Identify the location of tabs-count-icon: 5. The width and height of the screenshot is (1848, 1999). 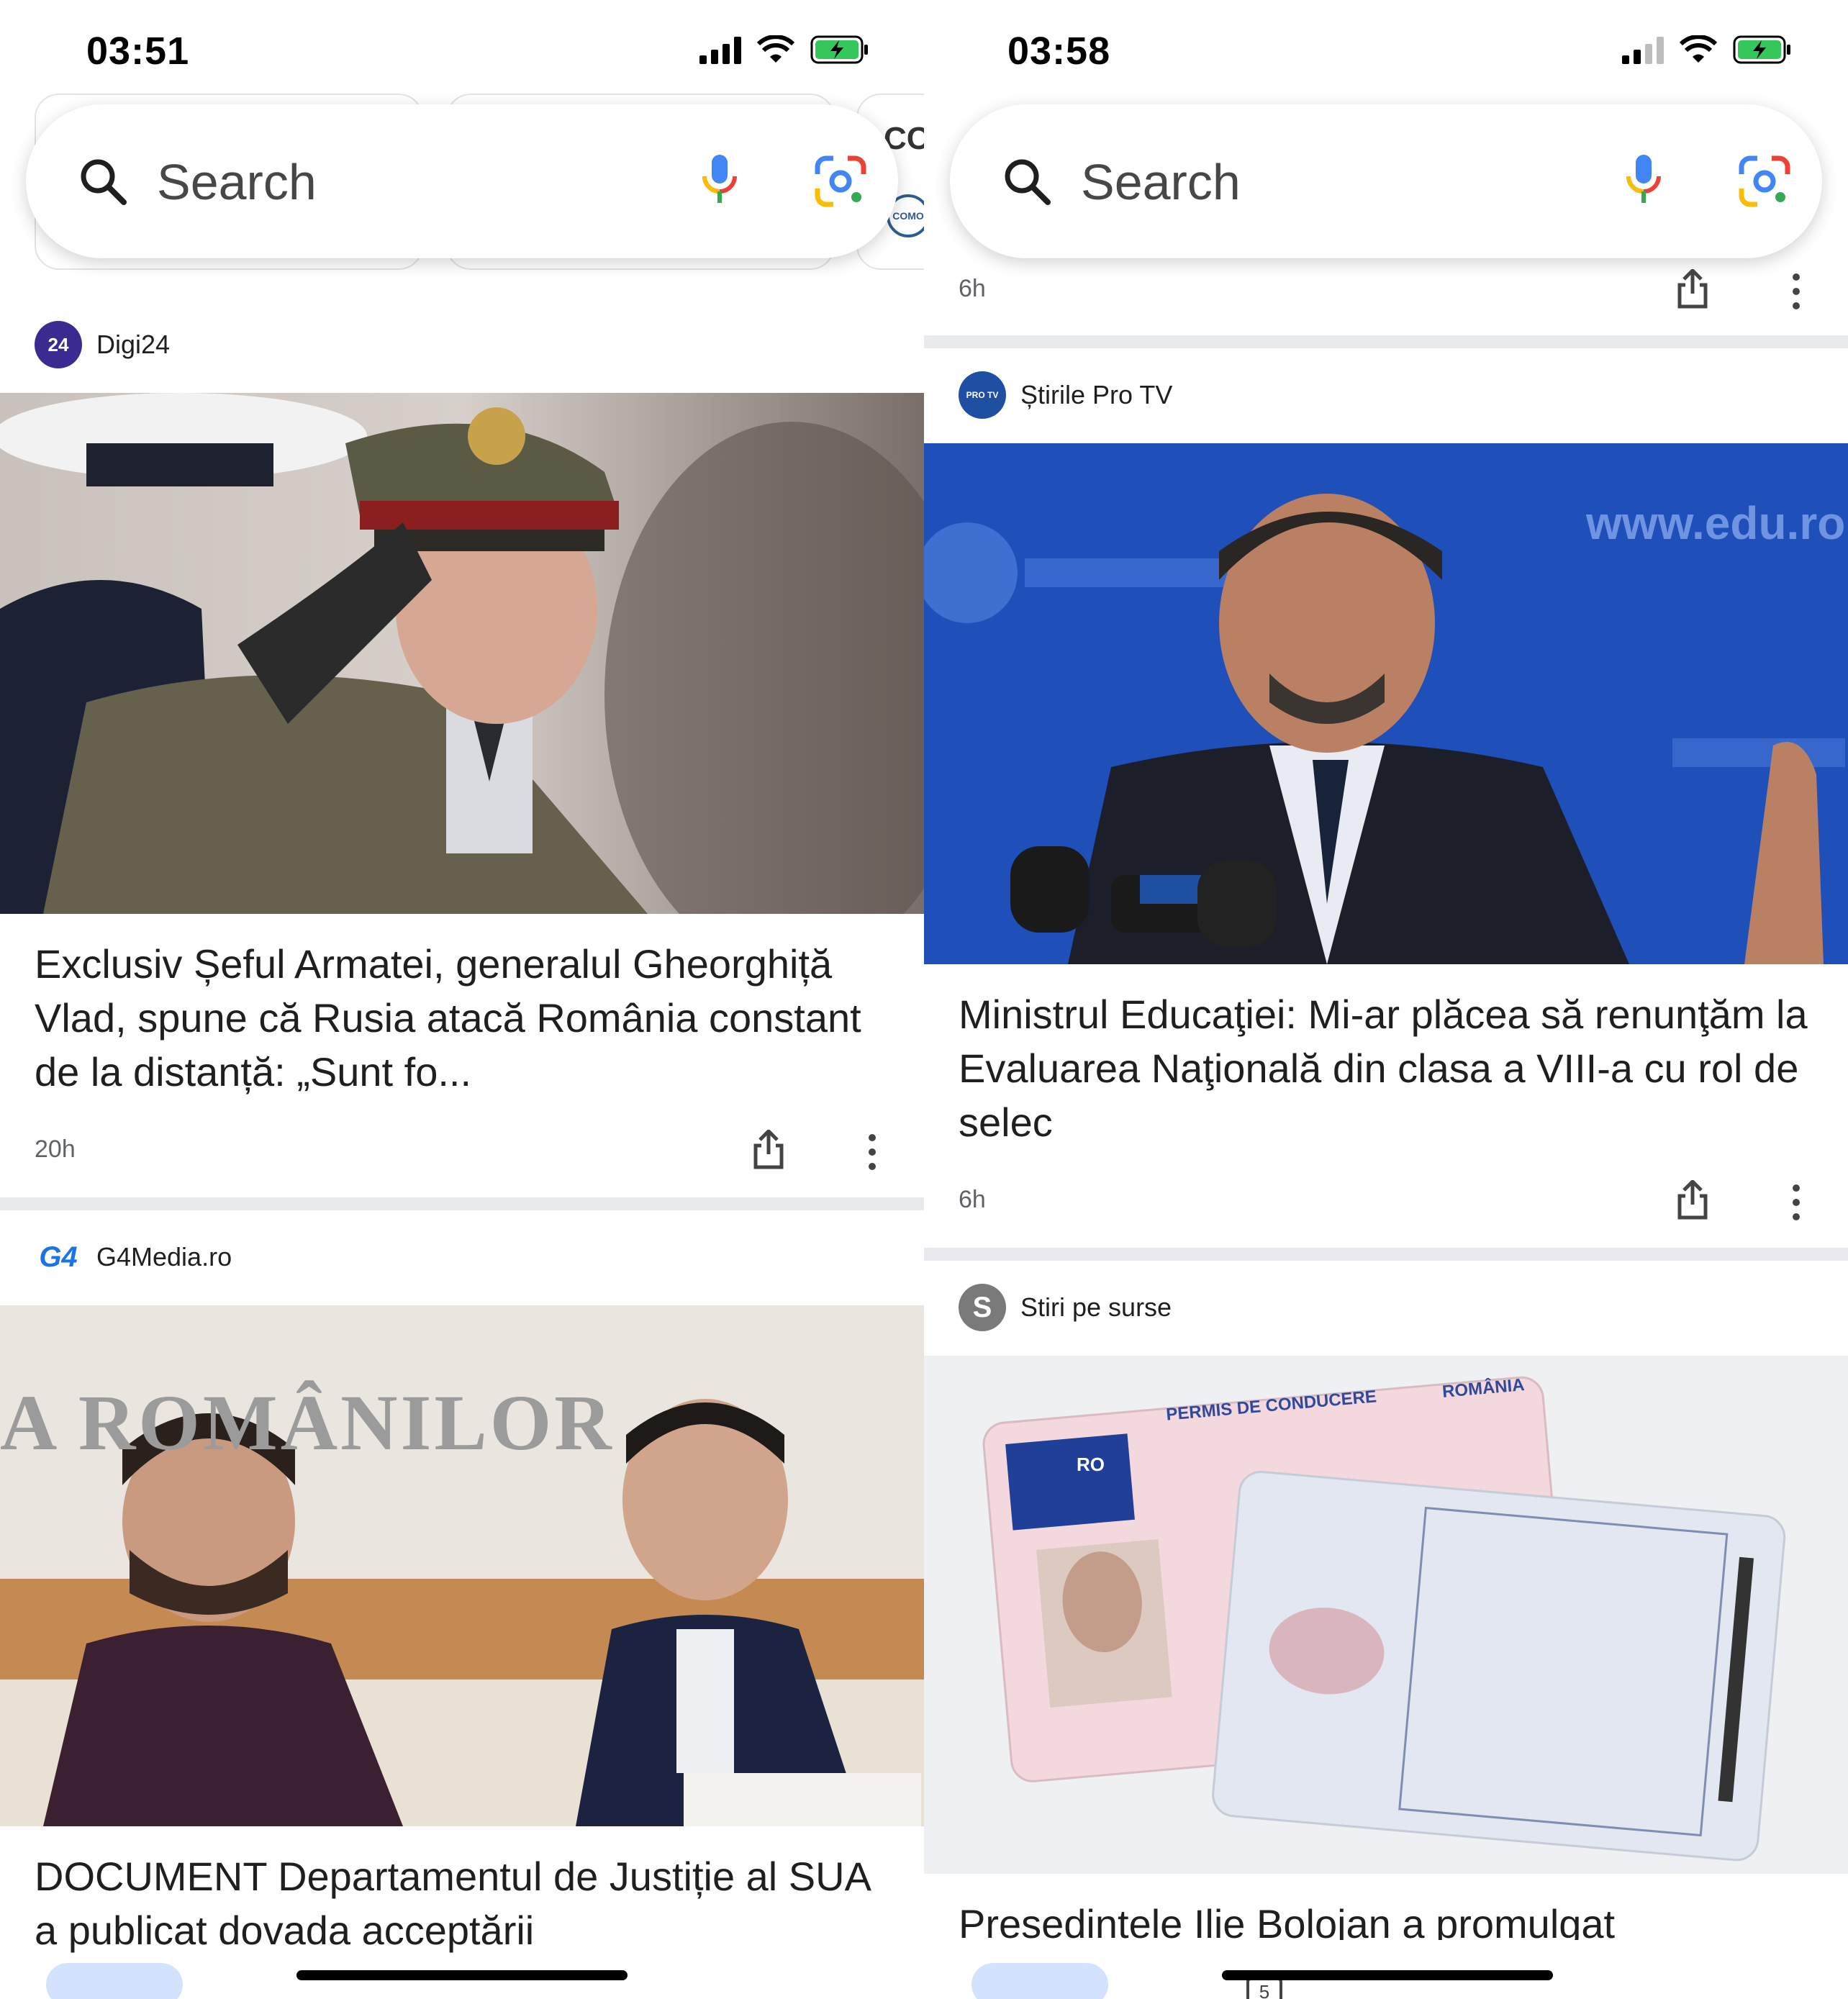
(1264, 1988).